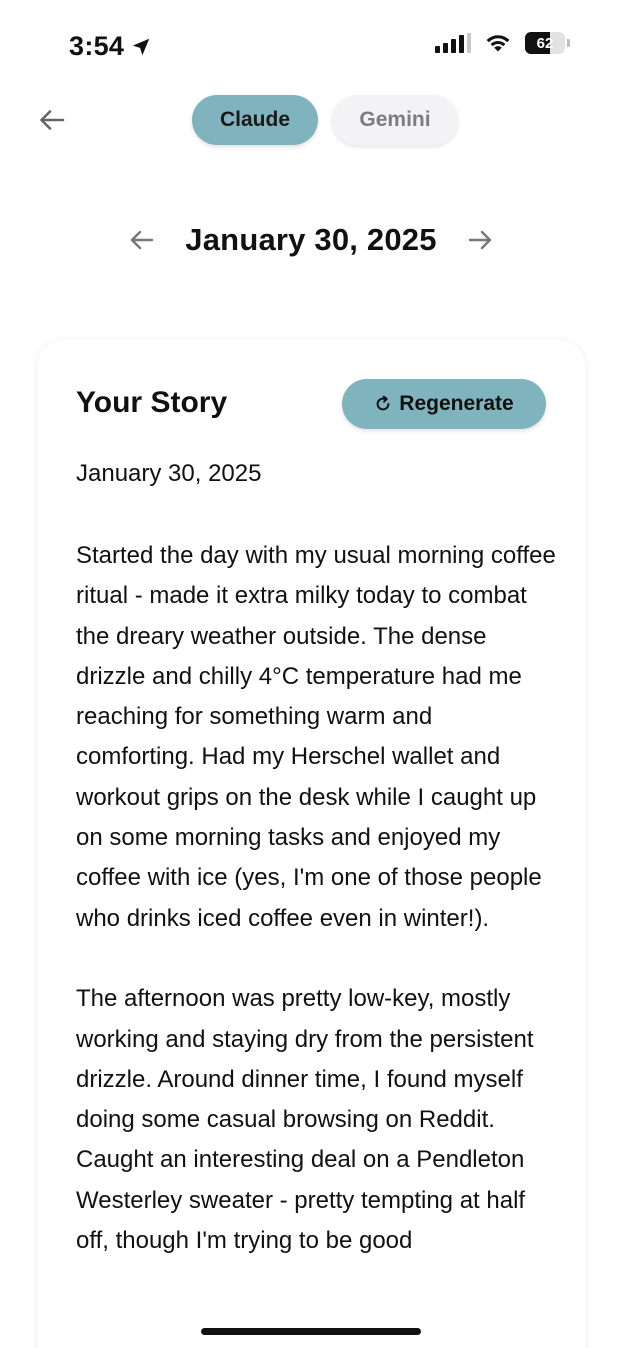 This screenshot has height=1348, width=622. Describe the element at coordinates (311, 46) in the screenshot. I see `status-bar: 3:54 62` at that location.